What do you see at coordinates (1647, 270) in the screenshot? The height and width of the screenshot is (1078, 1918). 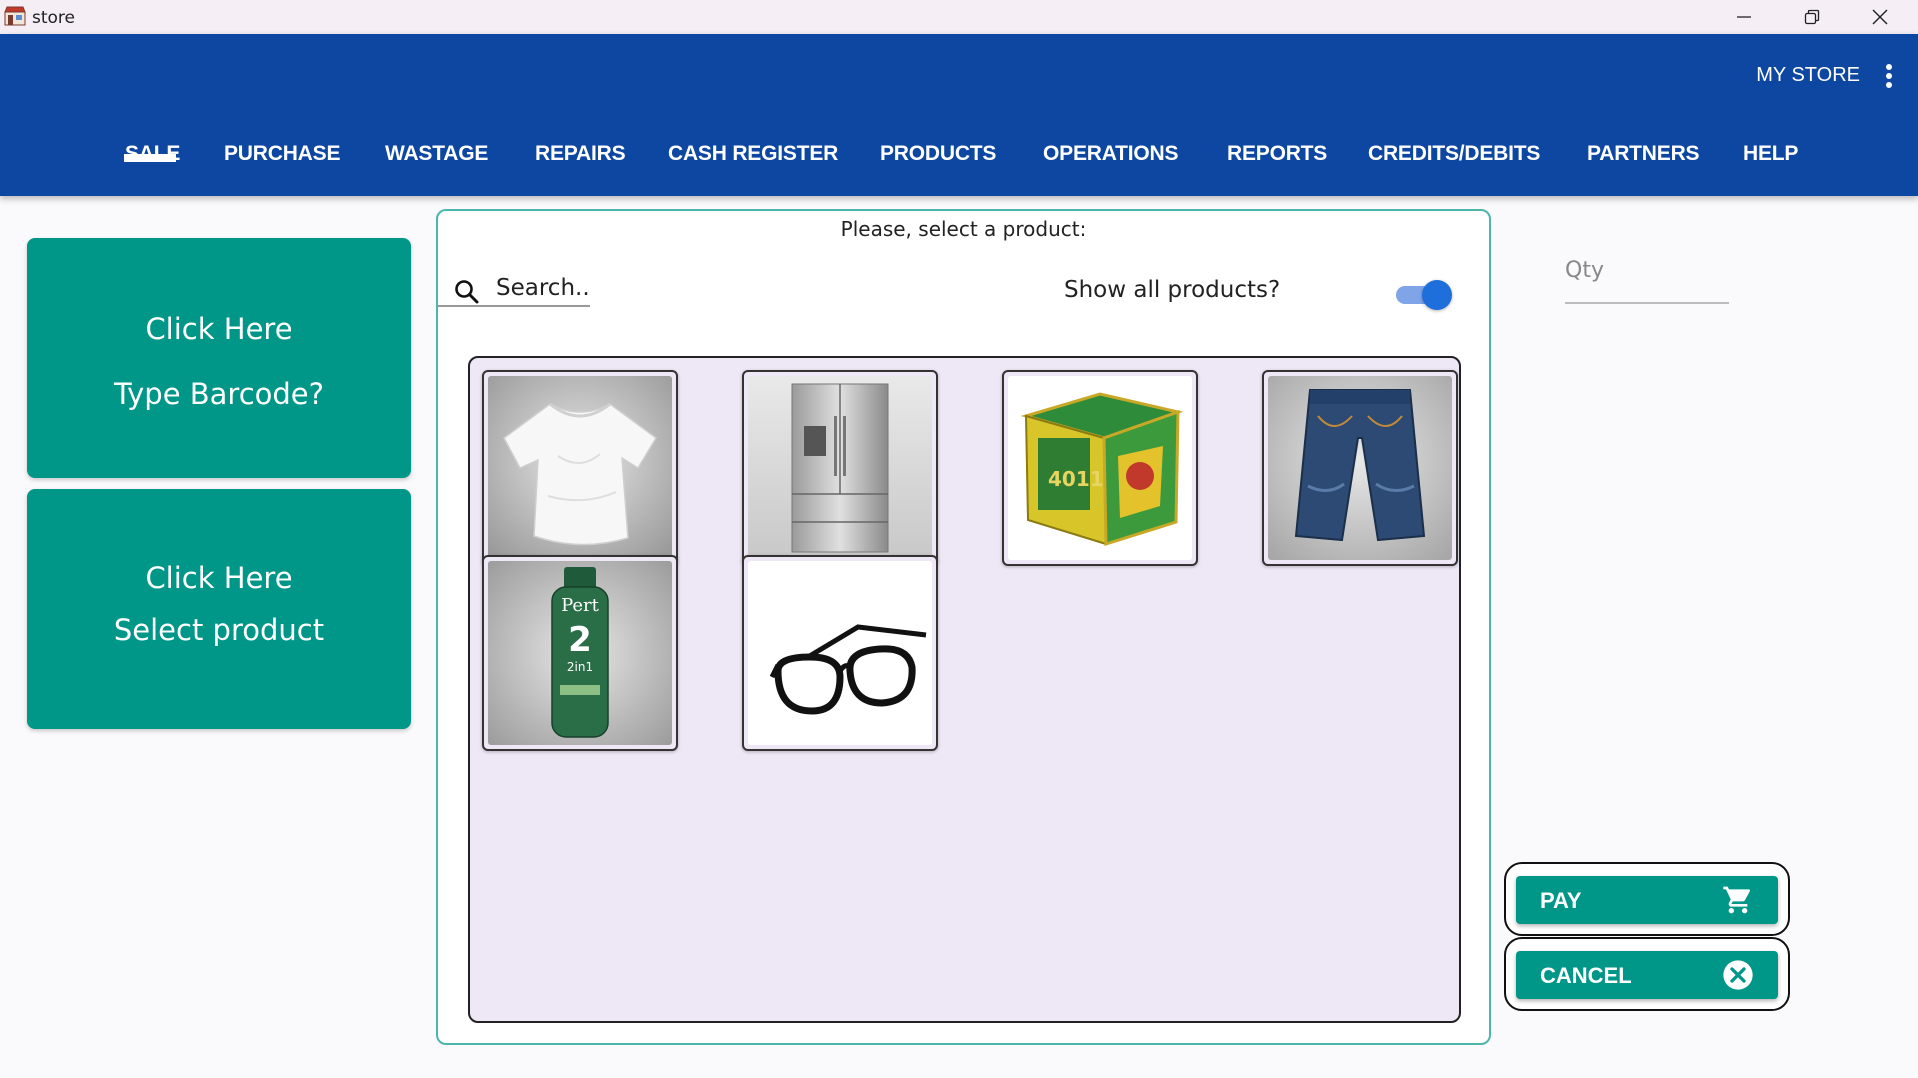 I see `qty-input` at bounding box center [1647, 270].